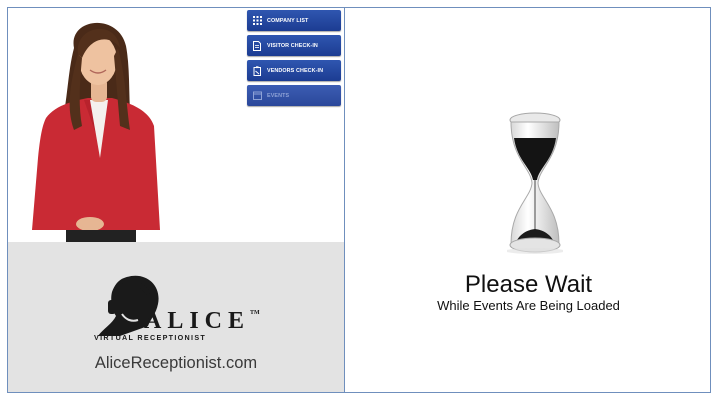 The image size is (712, 394). Describe the element at coordinates (535, 183) in the screenshot. I see `hourglass-icon` at that location.